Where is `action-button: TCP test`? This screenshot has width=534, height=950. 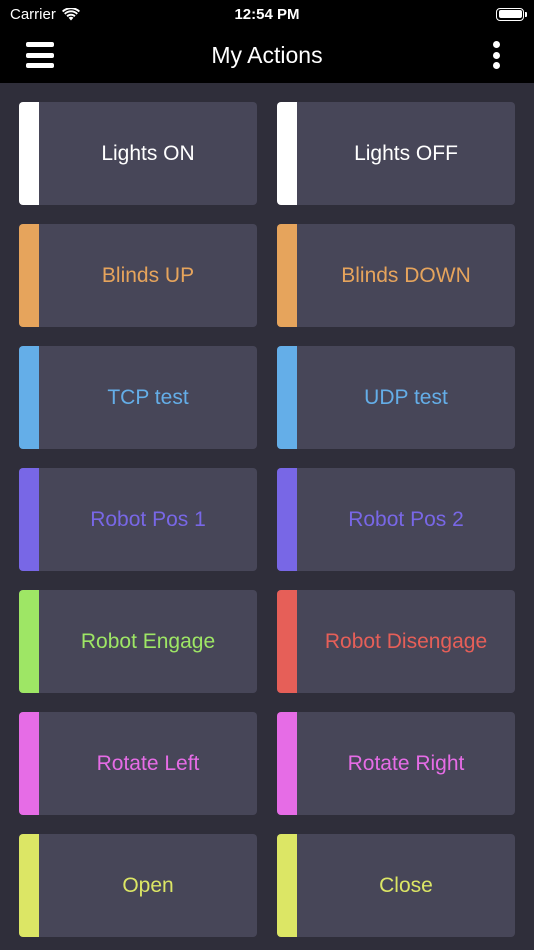
action-button: TCP test is located at coordinates (138, 397).